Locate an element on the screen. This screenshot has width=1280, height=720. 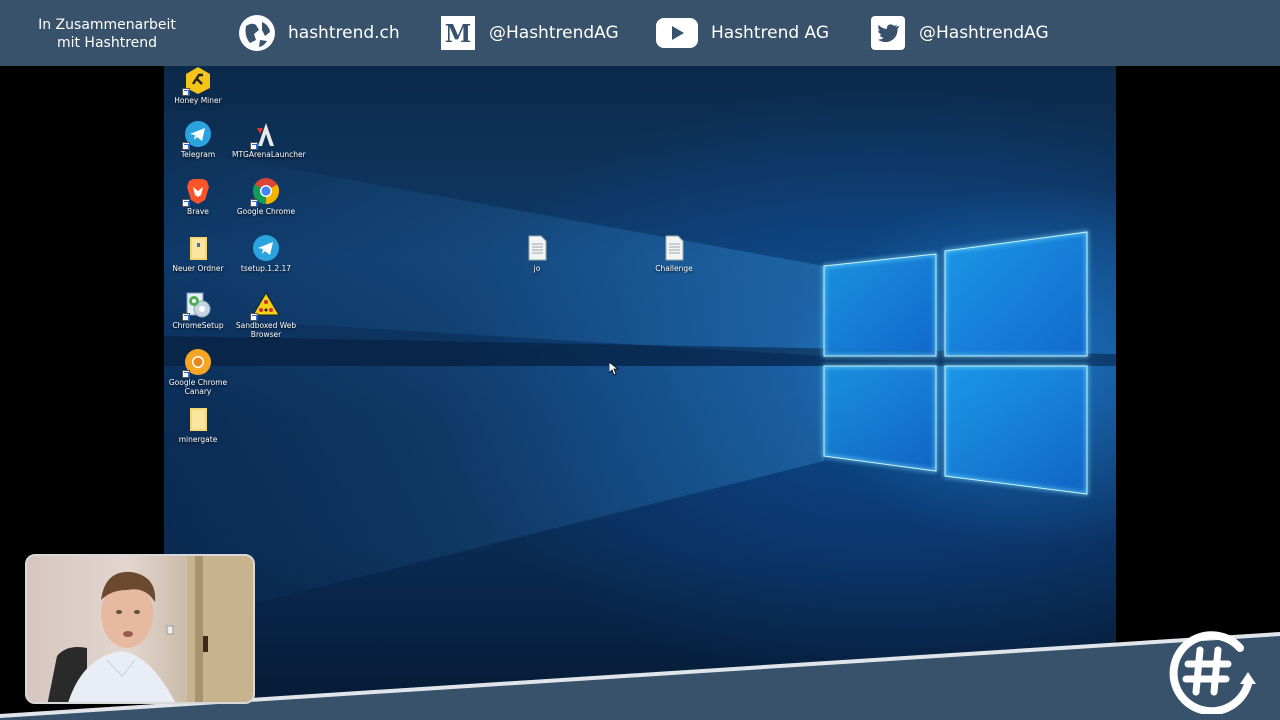
honey-miner-icon is located at coordinates (197, 81).